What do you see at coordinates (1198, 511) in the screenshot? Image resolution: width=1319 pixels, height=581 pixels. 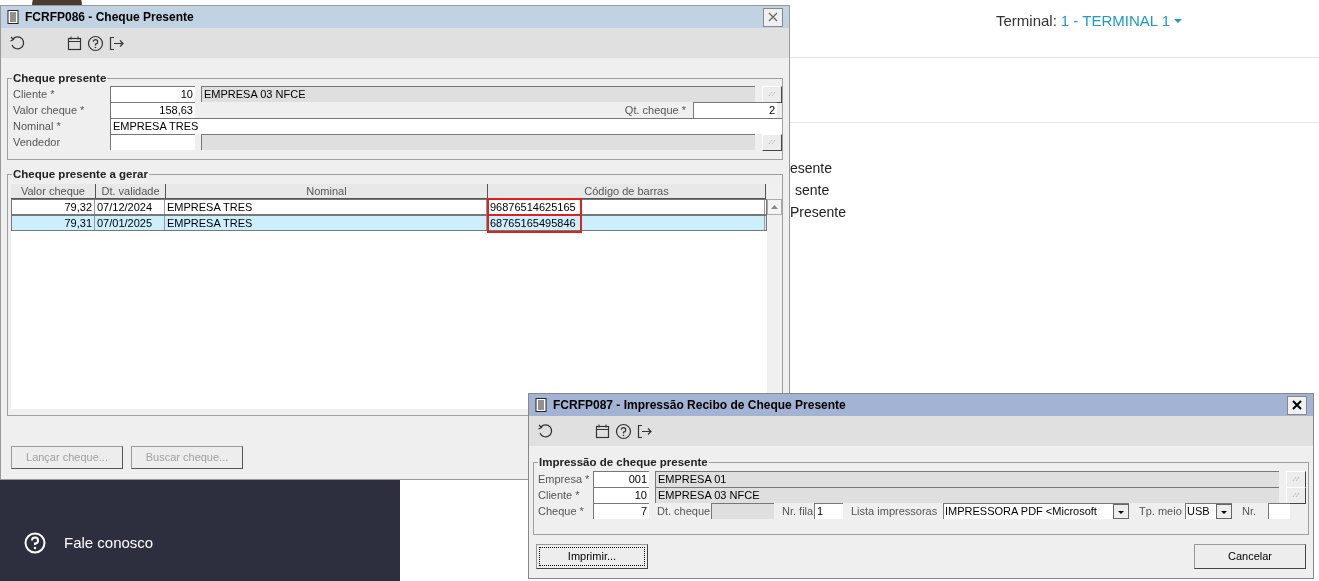 I see `dropdown-value: USB` at bounding box center [1198, 511].